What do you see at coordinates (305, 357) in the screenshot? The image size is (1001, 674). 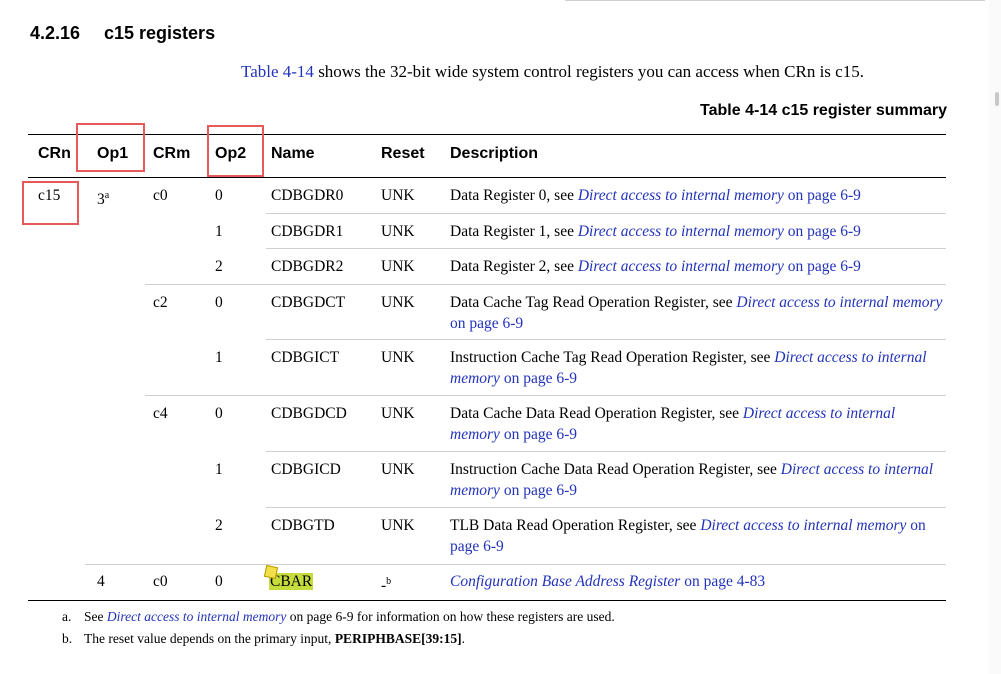 I see `cell-name: CDBGICT` at bounding box center [305, 357].